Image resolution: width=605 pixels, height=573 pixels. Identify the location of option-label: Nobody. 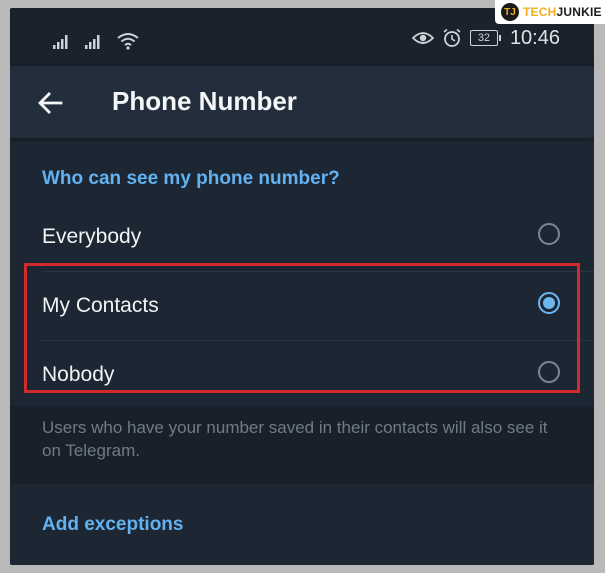
(78, 374).